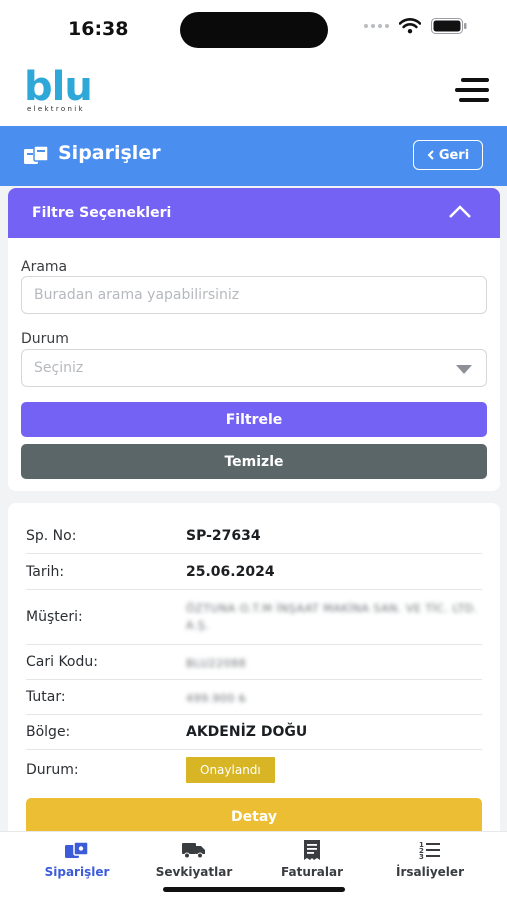 The width and height of the screenshot is (507, 900). Describe the element at coordinates (230, 770) in the screenshot. I see `status-badge: Onaylandı` at that location.